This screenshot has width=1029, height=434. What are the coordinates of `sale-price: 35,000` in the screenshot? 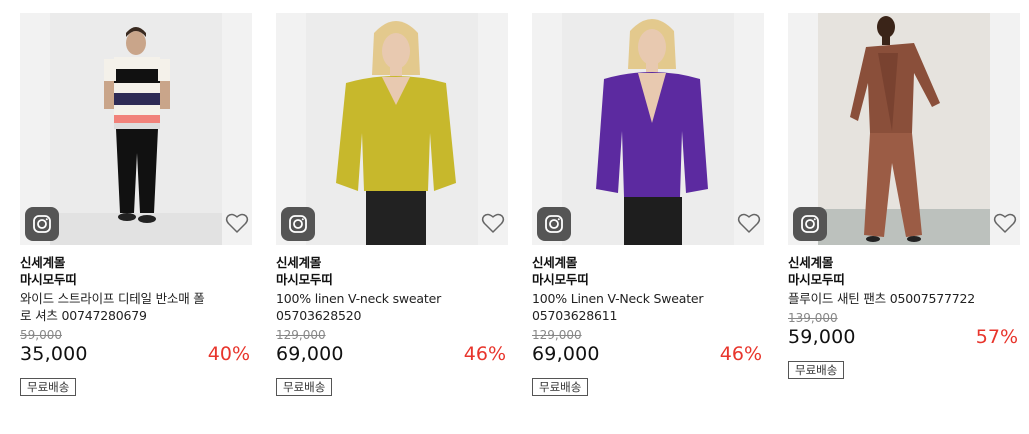 It's located at (54, 354).